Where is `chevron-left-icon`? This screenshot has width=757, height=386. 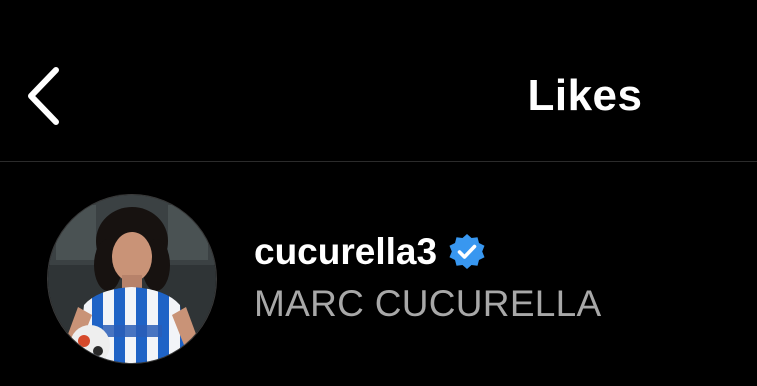 chevron-left-icon is located at coordinates (43, 96).